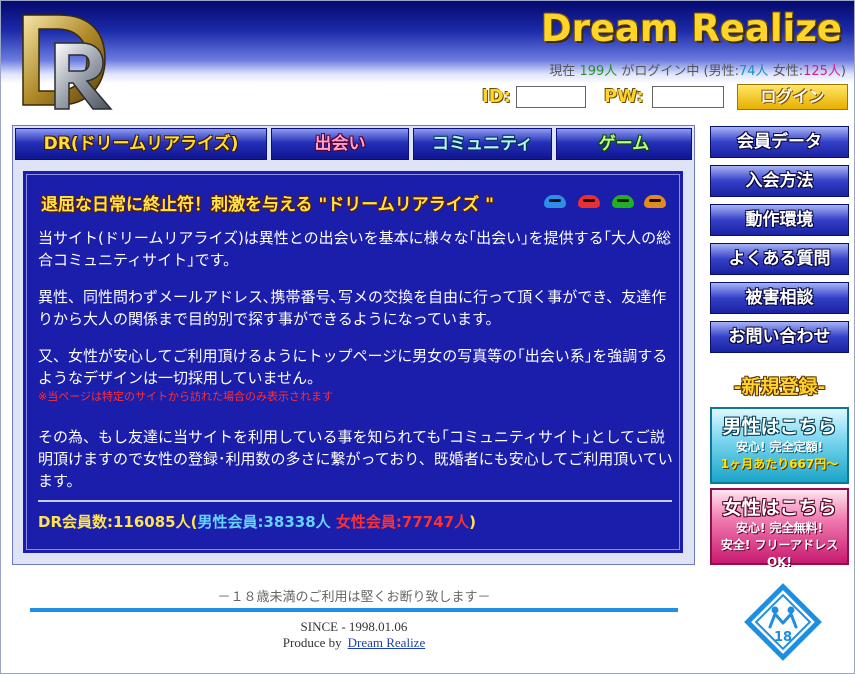 The height and width of the screenshot is (674, 855). What do you see at coordinates (783, 637) in the screenshot?
I see `age-mark-number: 18` at bounding box center [783, 637].